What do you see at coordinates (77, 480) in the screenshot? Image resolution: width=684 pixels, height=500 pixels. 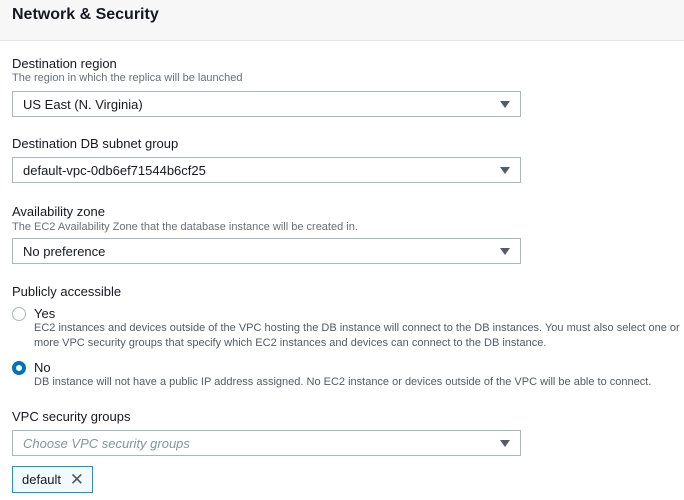 I see `remove-tag-icon: ✕` at bounding box center [77, 480].